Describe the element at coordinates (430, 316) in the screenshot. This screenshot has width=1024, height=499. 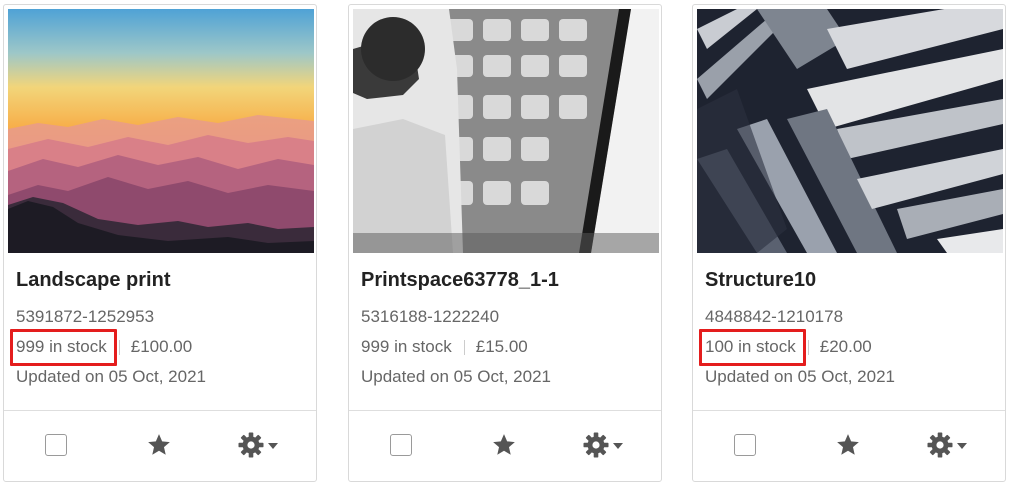
I see `product-sku: 5316188-1222240` at that location.